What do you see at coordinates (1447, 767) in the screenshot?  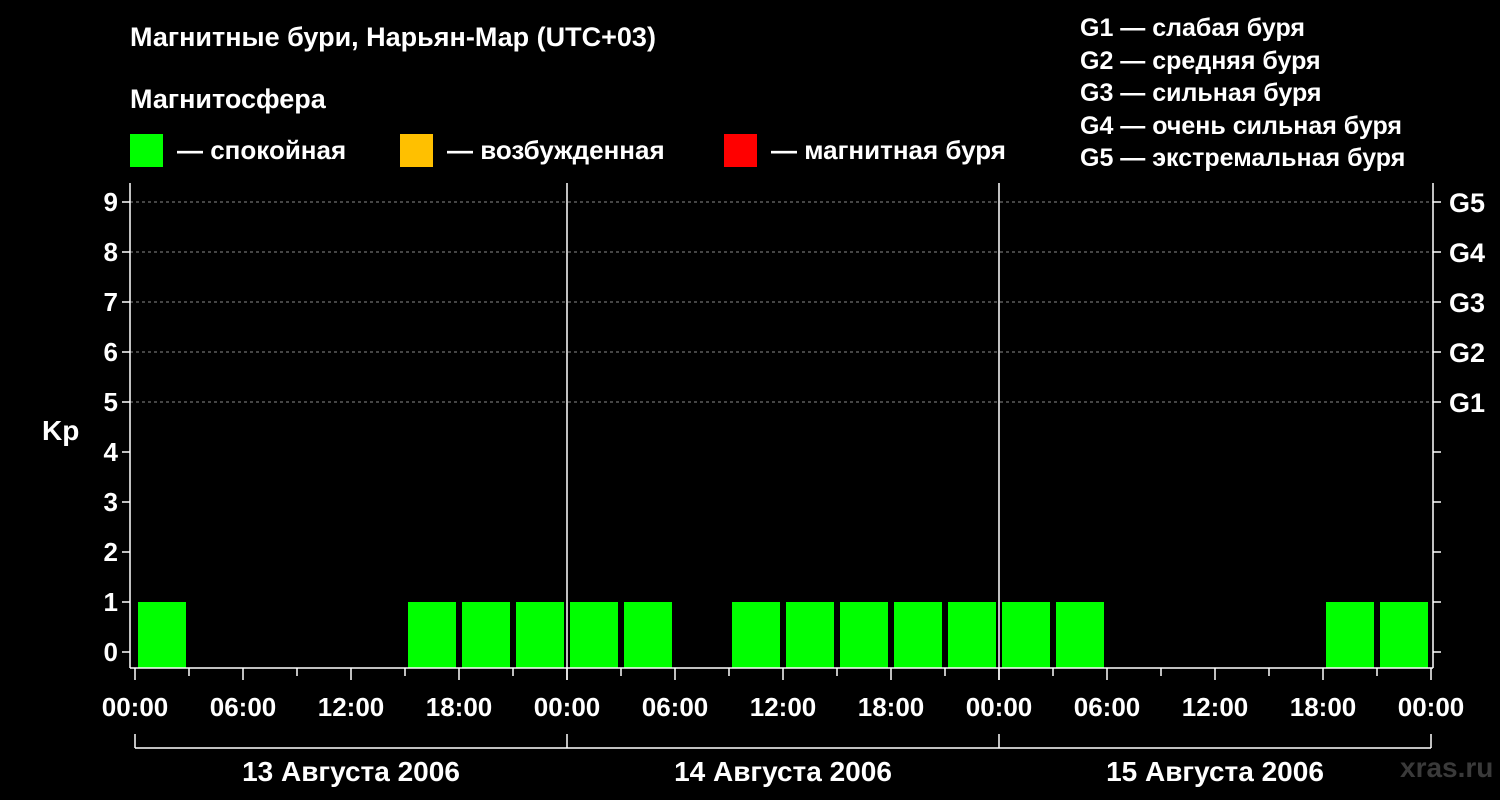 I see `watermark: xras.ru` at bounding box center [1447, 767].